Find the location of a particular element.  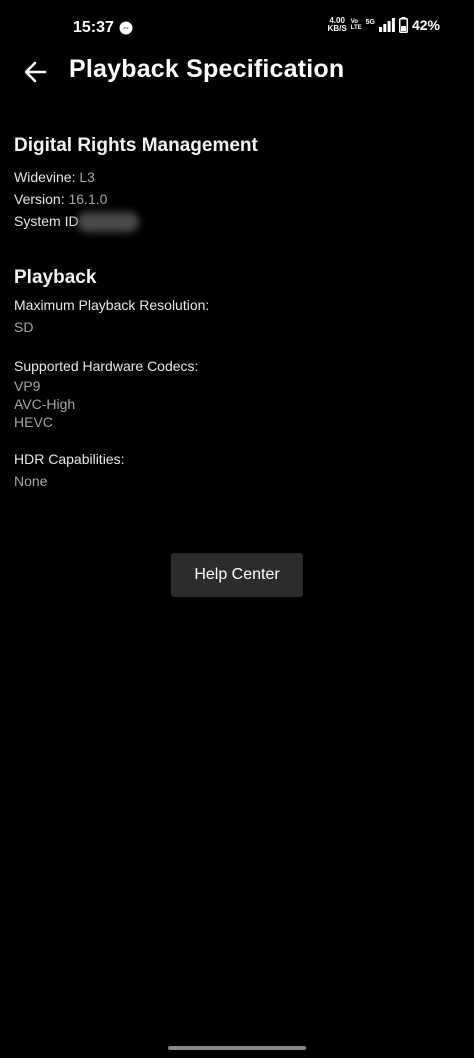

battery-percent: 42% is located at coordinates (425, 25).